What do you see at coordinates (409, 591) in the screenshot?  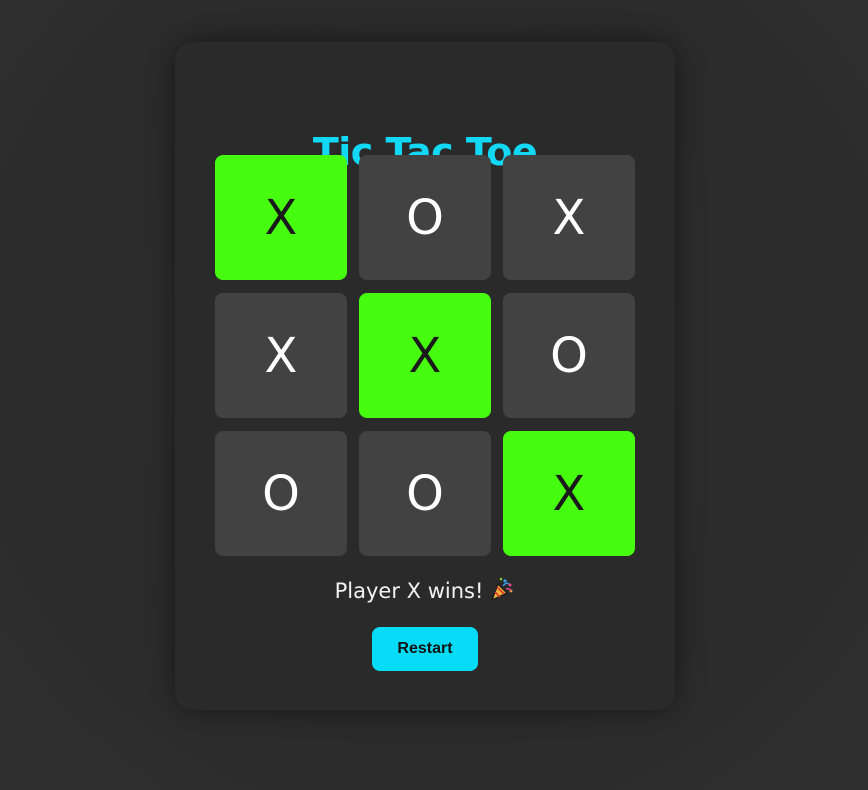 I see `status-text: Player X wins!` at bounding box center [409, 591].